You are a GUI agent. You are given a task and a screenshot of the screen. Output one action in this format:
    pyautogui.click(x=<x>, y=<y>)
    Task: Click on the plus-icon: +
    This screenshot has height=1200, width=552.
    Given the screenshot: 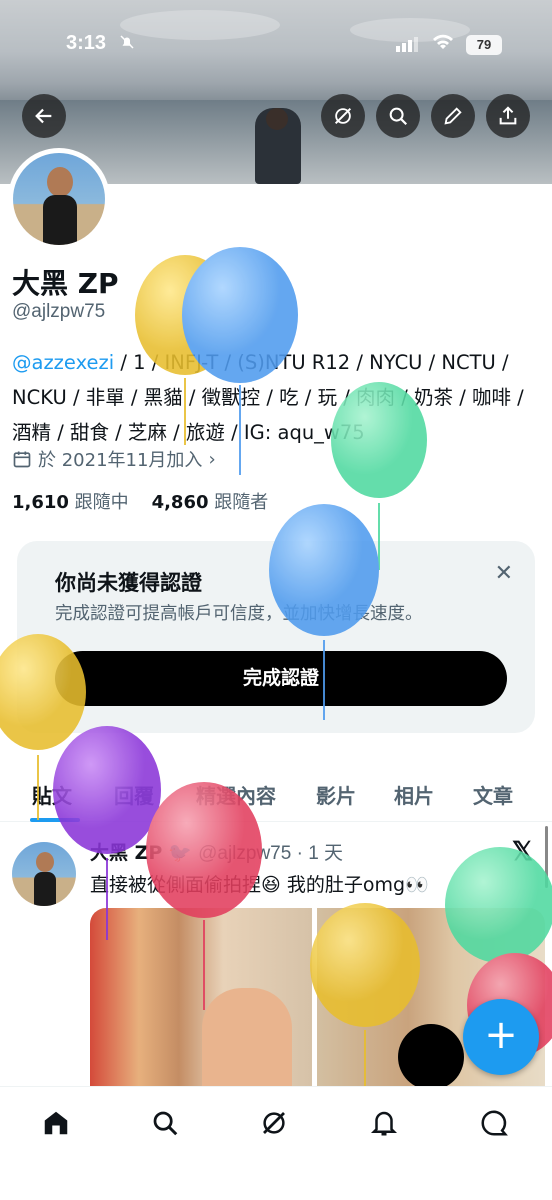 What is the action you would take?
    pyautogui.click(x=501, y=1035)
    